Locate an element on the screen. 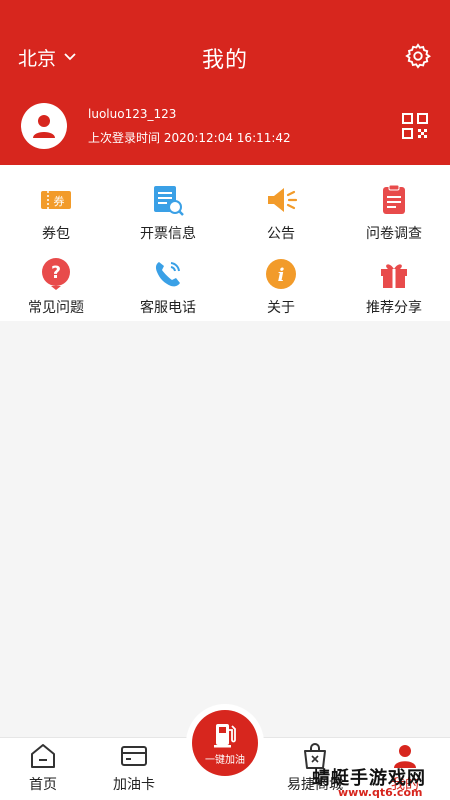 The height and width of the screenshot is (800, 450). tab-home: 首页 is located at coordinates (43, 766).